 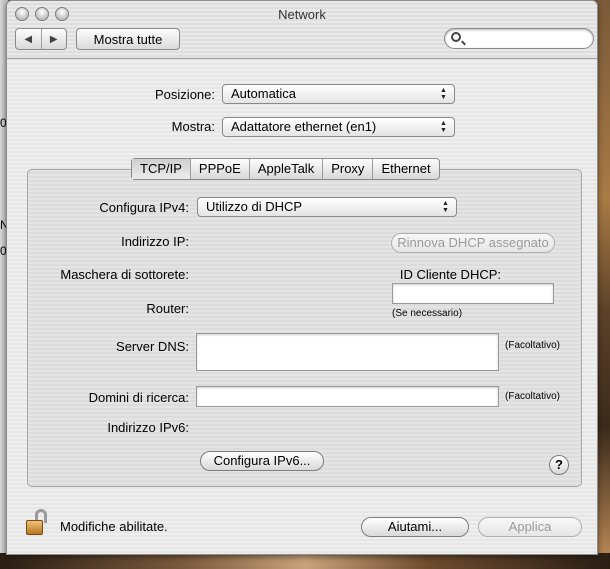 I want to click on configure-ipv4-value: Utilizzo di DHCP, so click(x=254, y=206).